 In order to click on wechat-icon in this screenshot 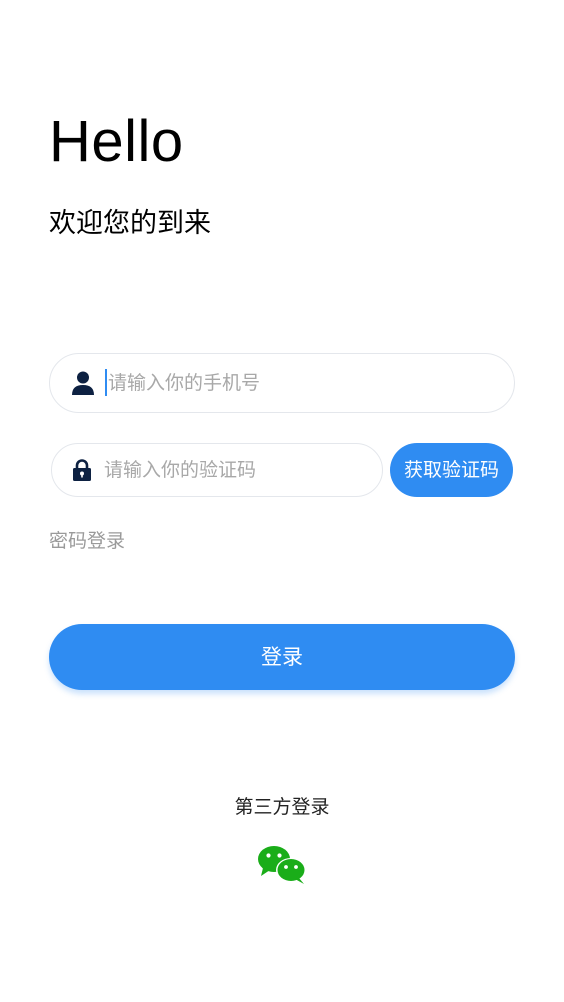, I will do `click(282, 865)`.